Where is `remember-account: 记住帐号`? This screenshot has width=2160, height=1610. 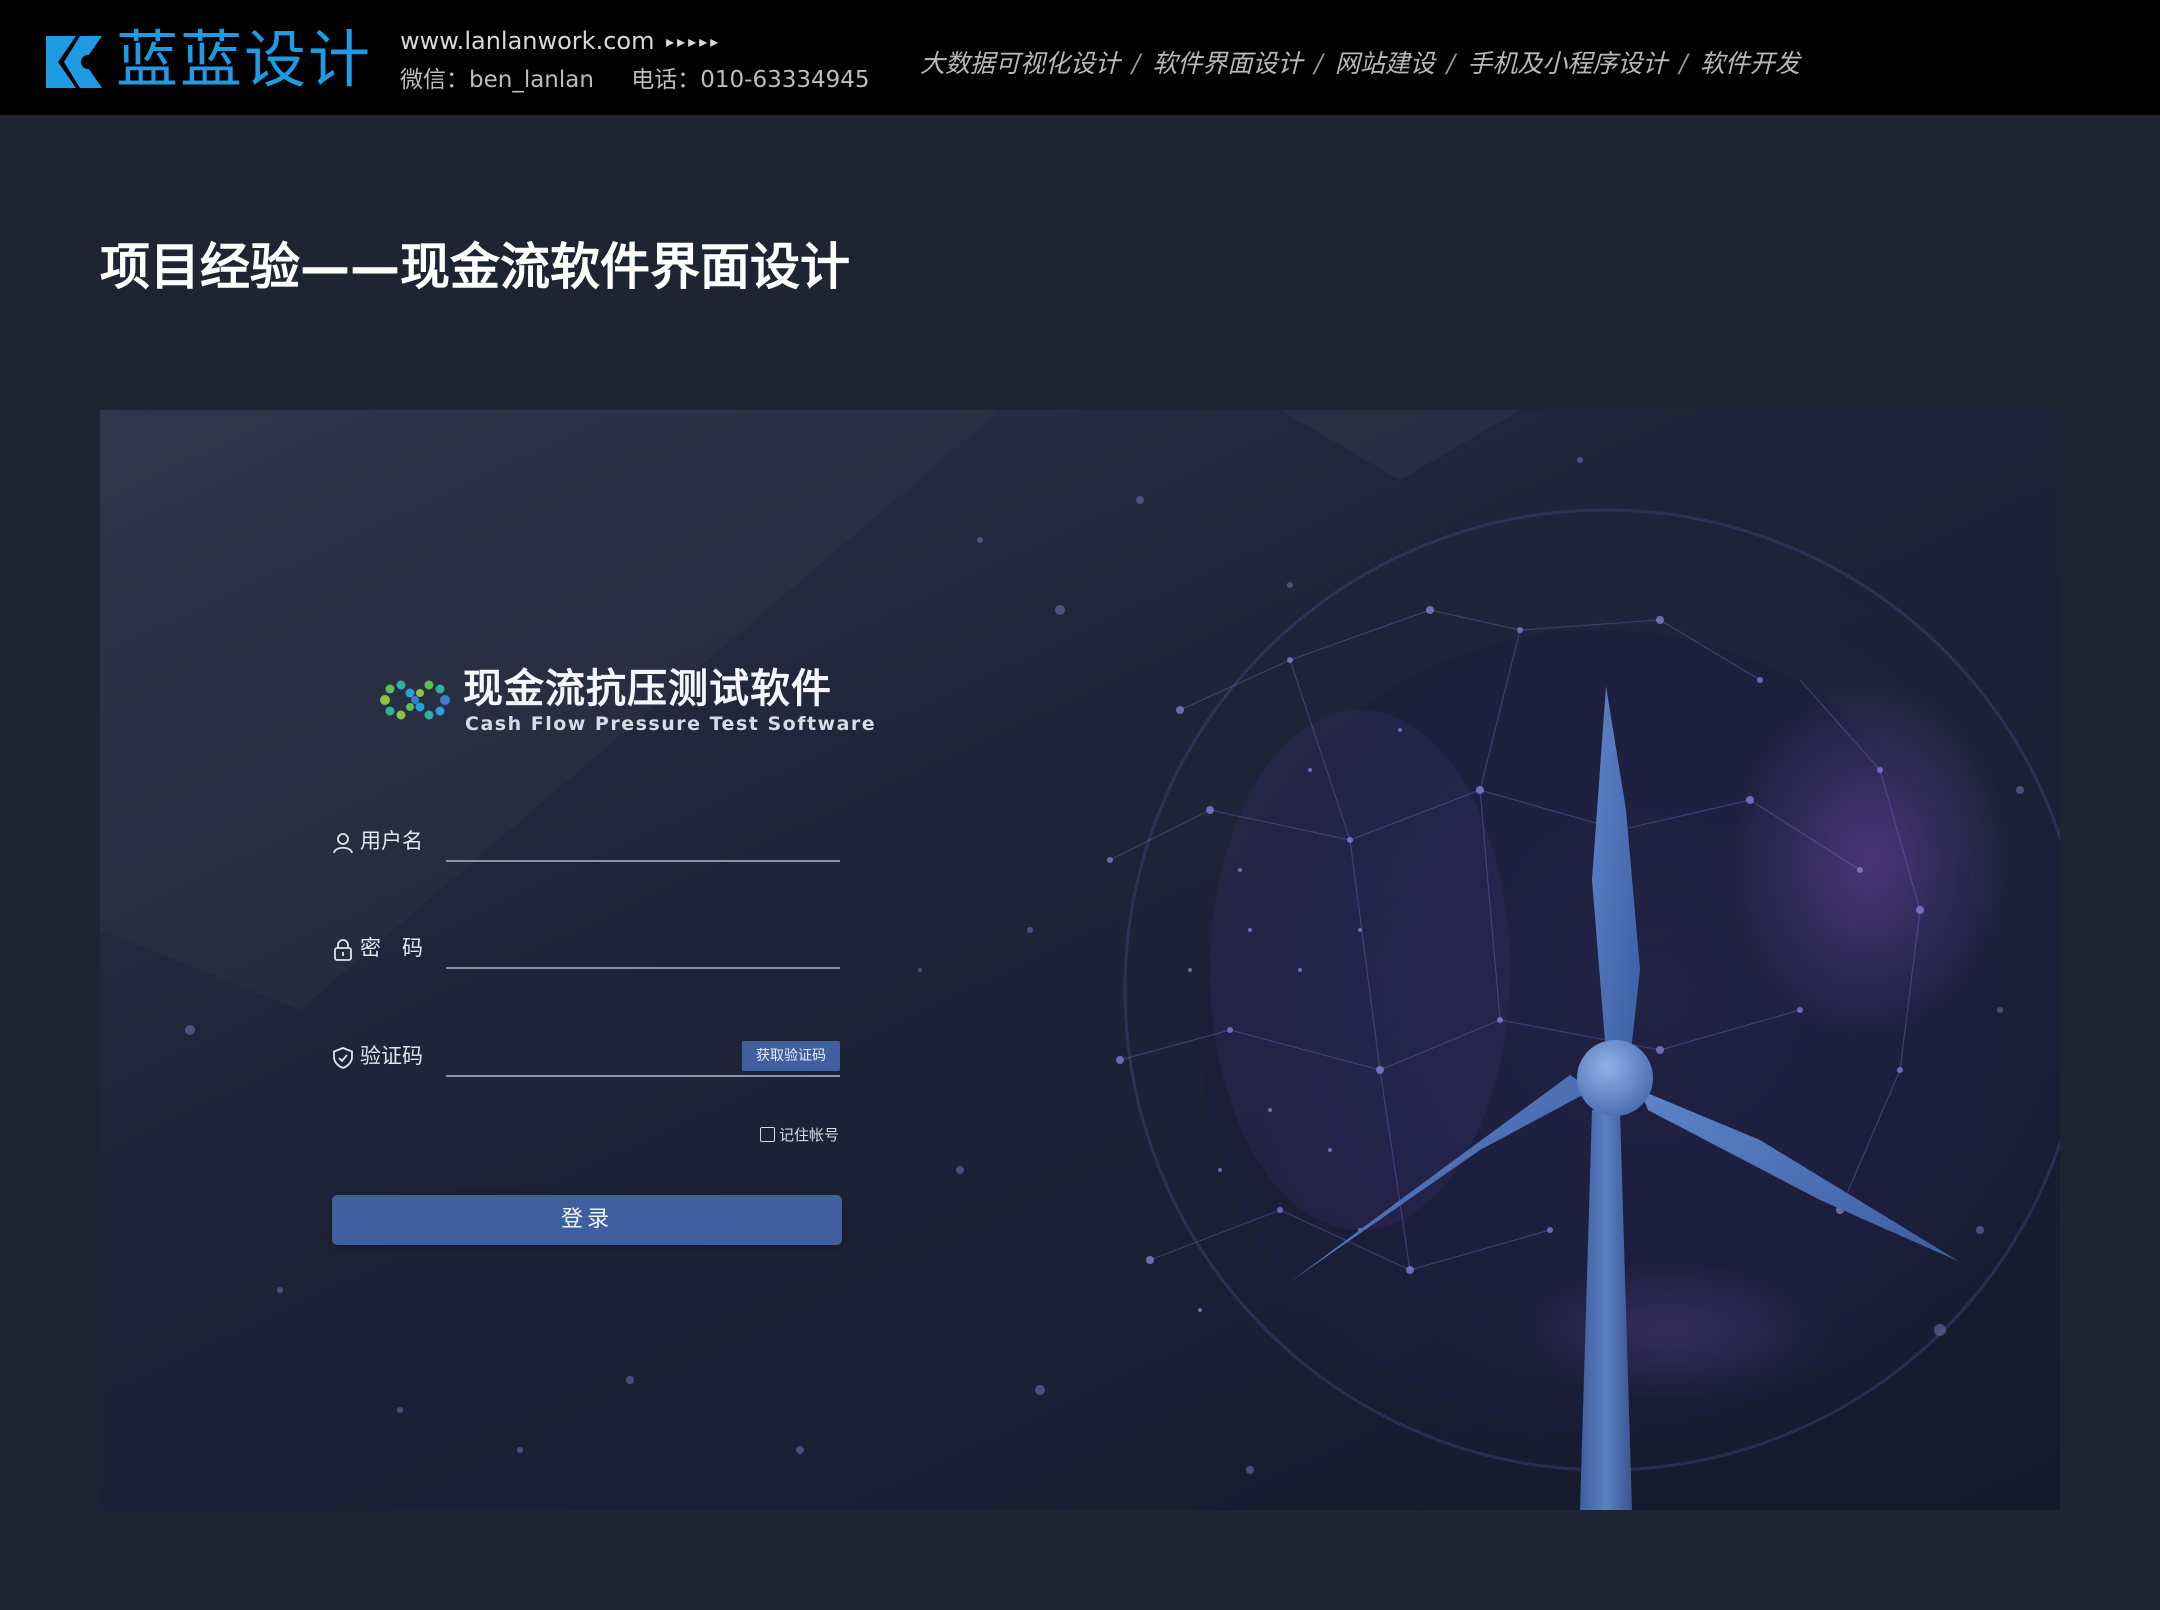
remember-account: 记住帐号 is located at coordinates (799, 1137).